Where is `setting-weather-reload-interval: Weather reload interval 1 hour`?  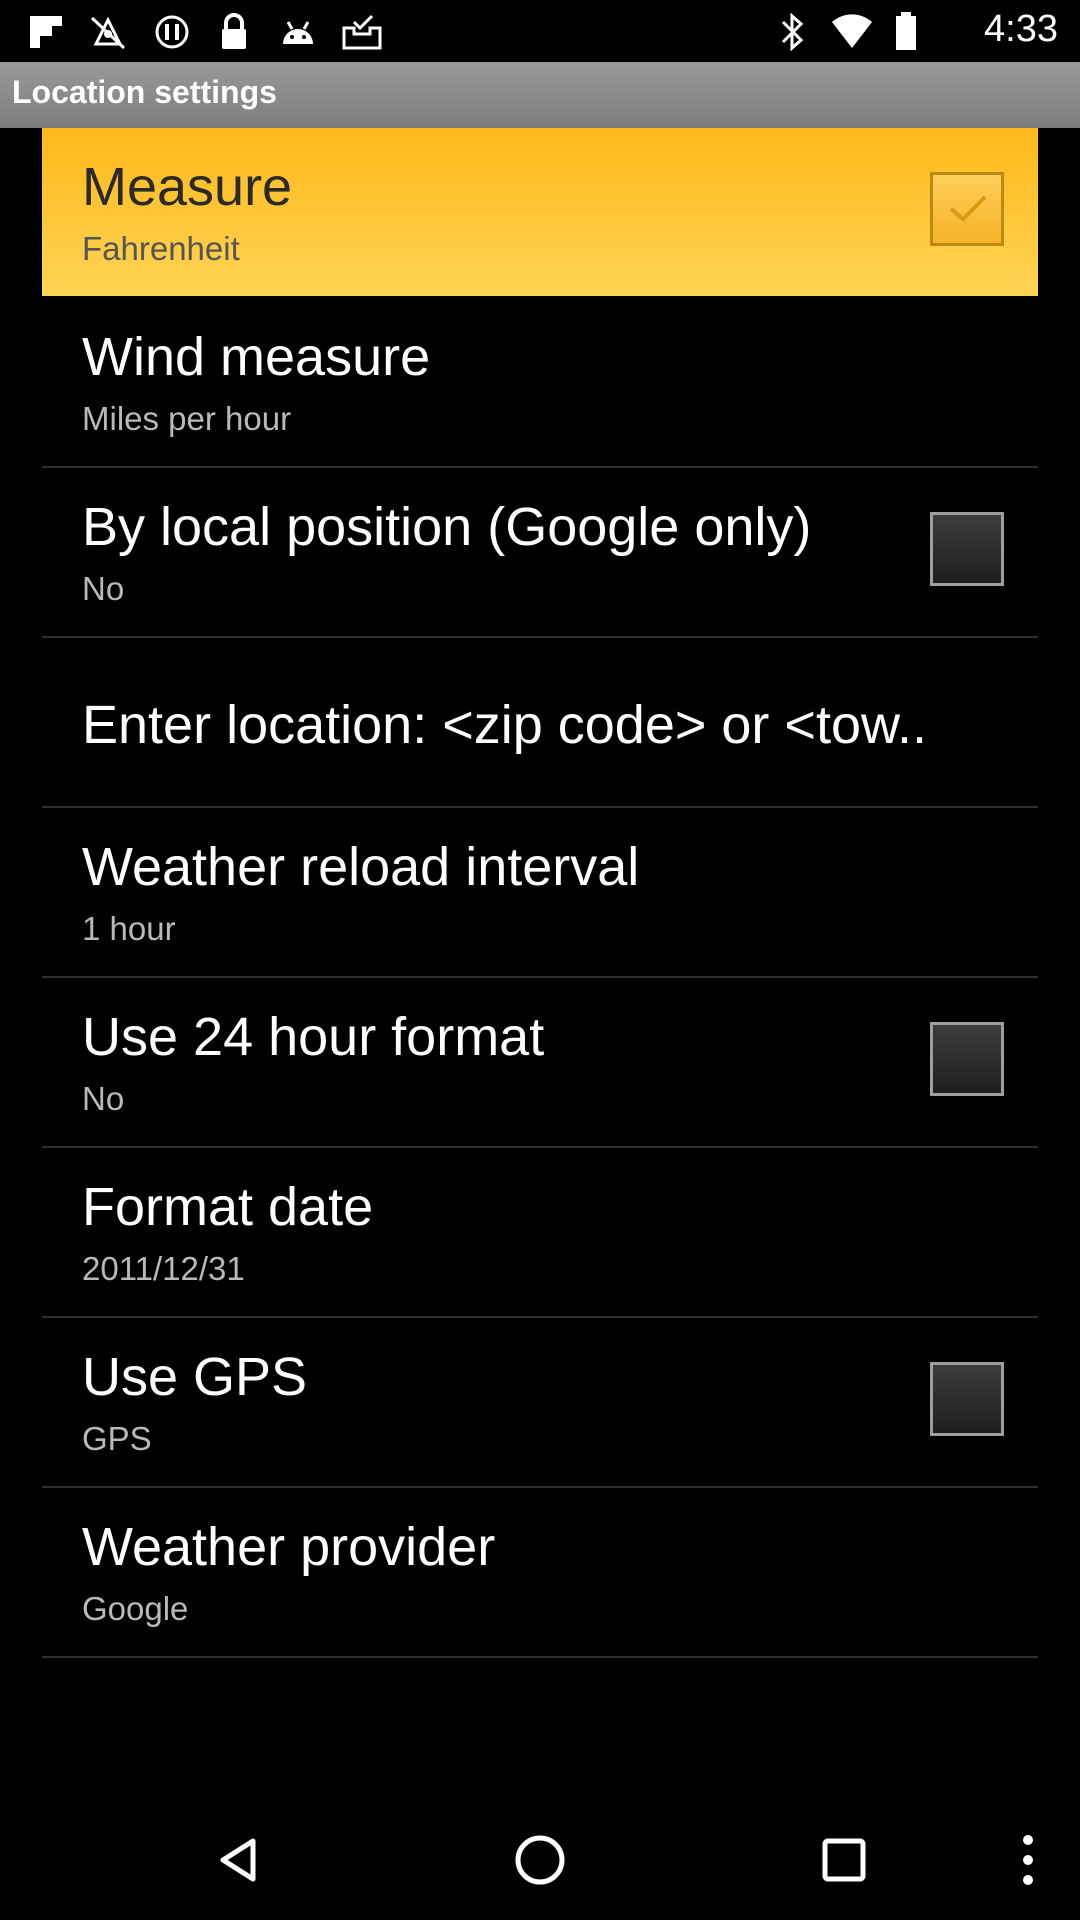 setting-weather-reload-interval: Weather reload interval 1 hour is located at coordinates (540, 893).